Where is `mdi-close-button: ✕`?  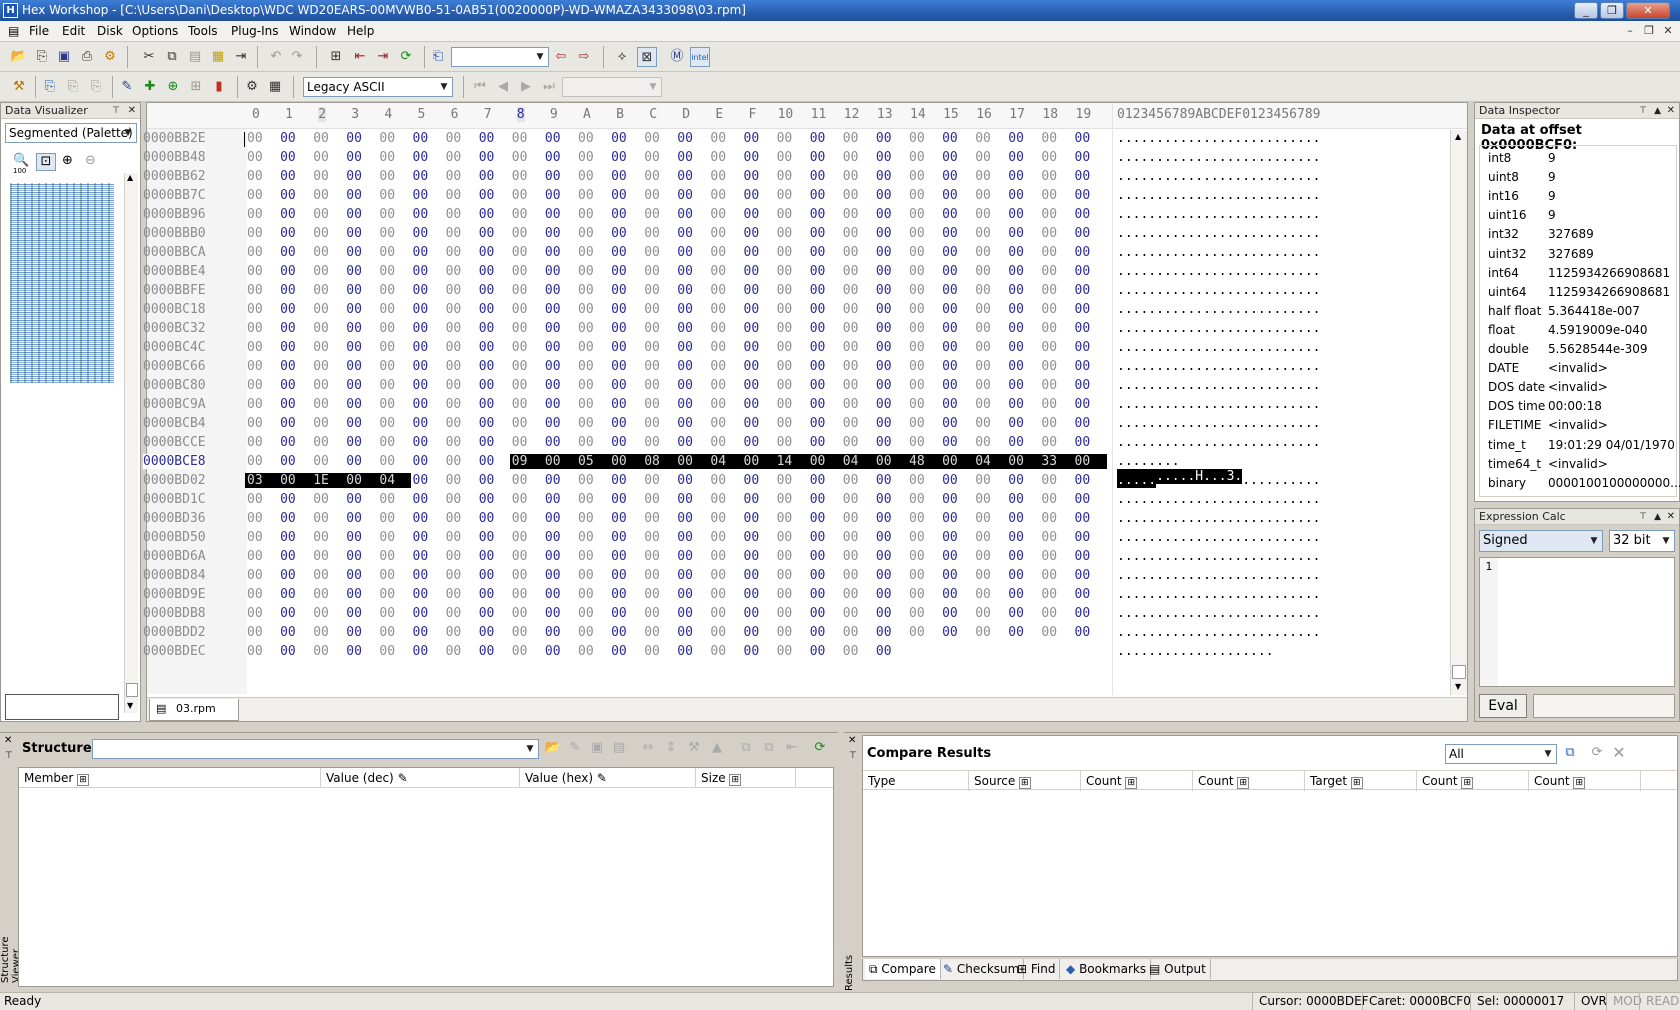 mdi-close-button: ✕ is located at coordinates (1668, 31).